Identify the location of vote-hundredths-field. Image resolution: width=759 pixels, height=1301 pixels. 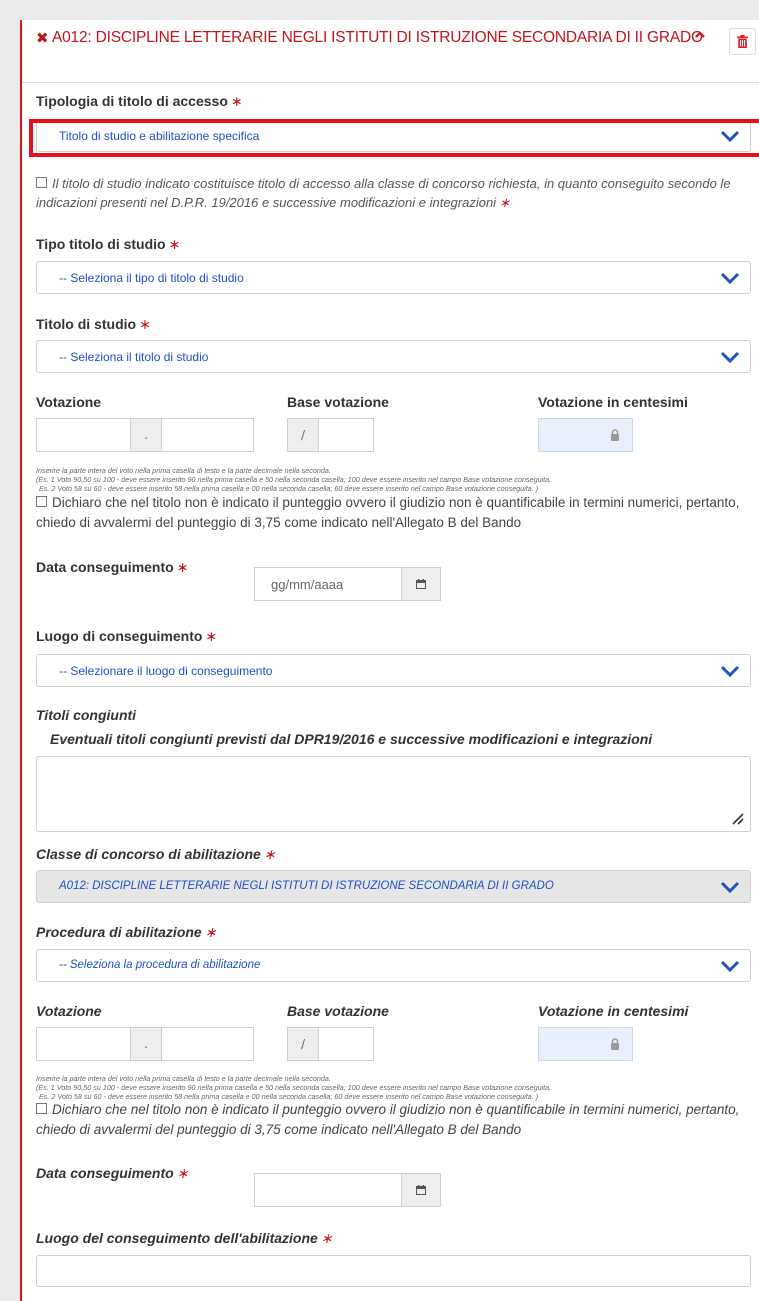
(585, 435).